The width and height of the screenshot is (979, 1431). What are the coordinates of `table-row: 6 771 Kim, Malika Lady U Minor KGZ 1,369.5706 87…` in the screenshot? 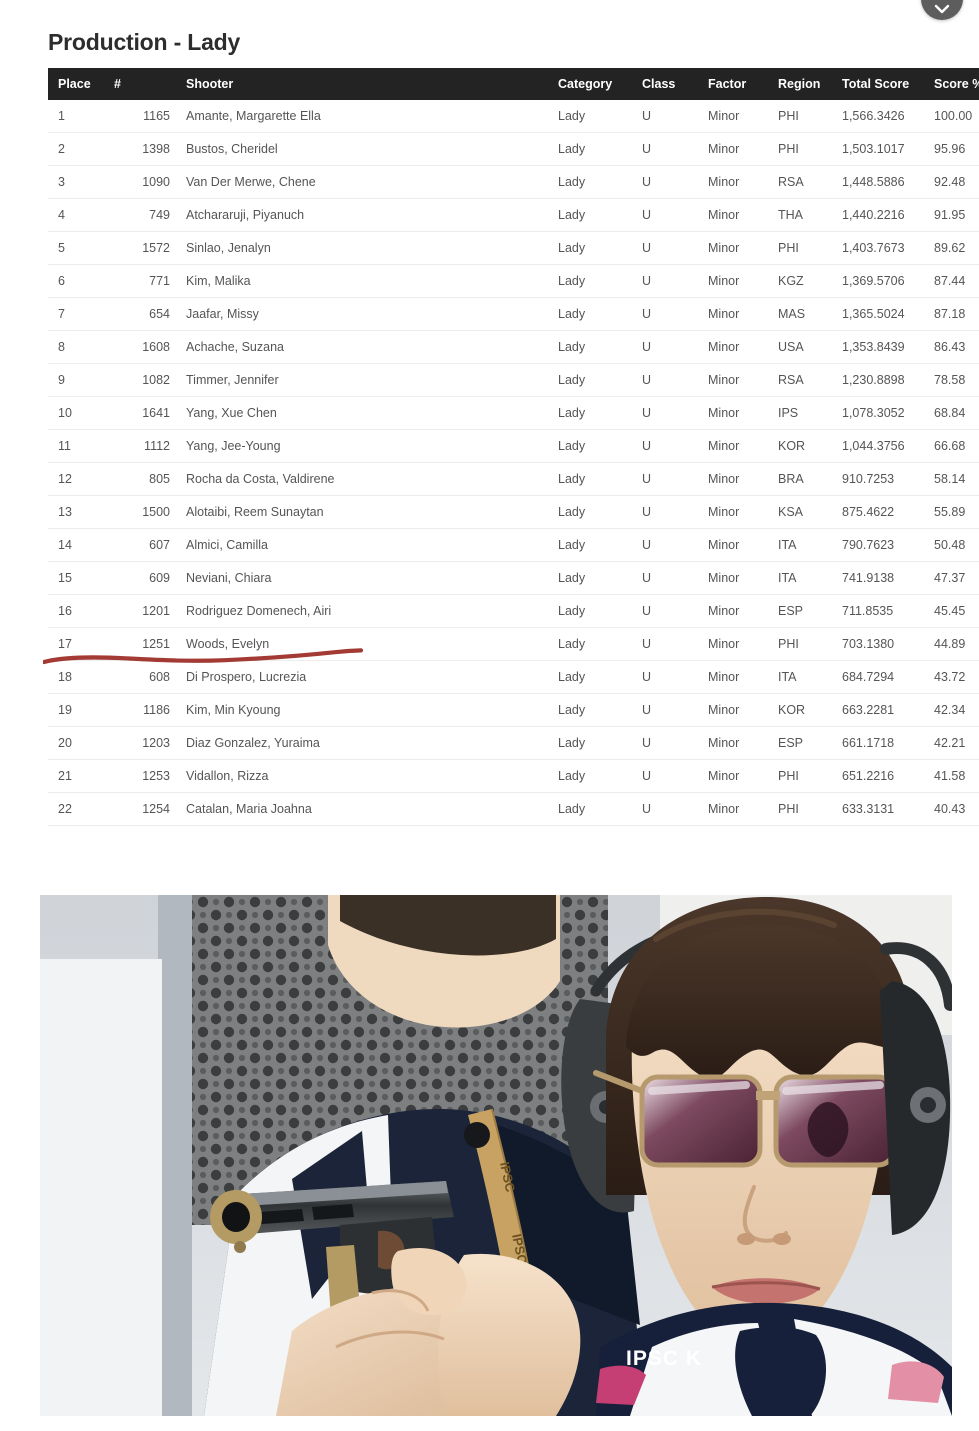 It's located at (513, 281).